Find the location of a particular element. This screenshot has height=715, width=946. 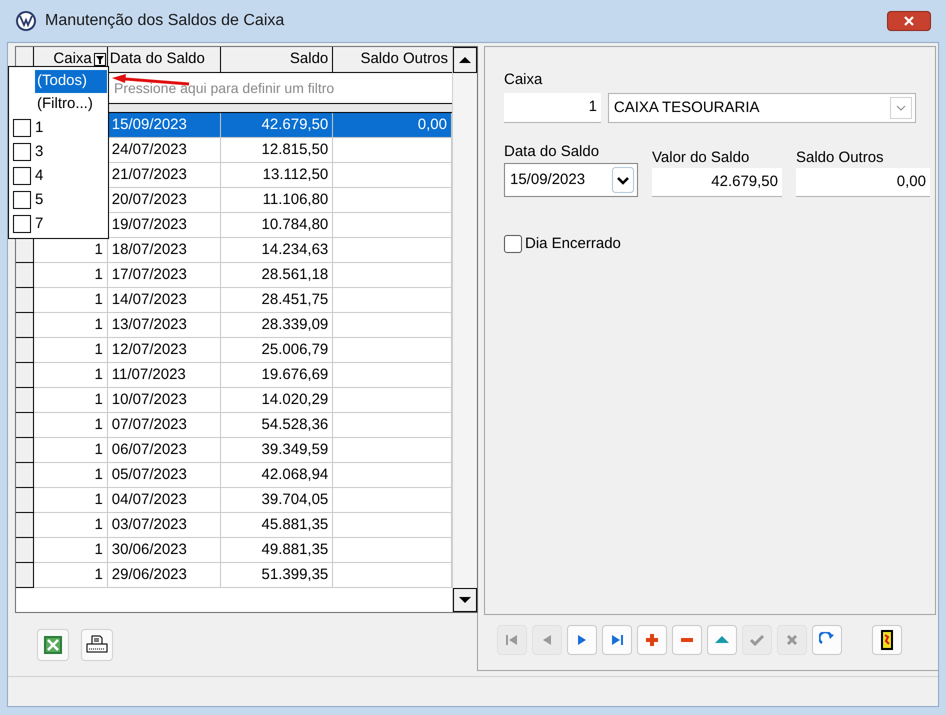

table-cell: 45.881,35 is located at coordinates (277, 525).